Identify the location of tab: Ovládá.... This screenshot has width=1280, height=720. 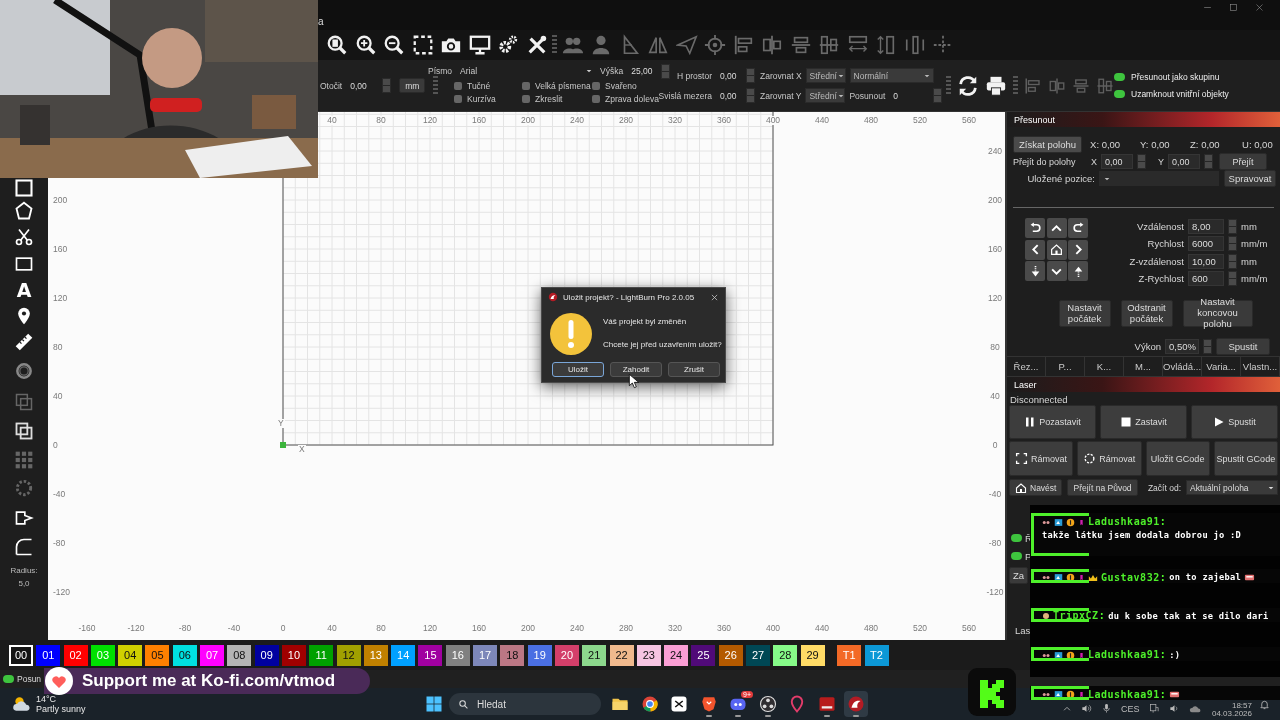
(1183, 366).